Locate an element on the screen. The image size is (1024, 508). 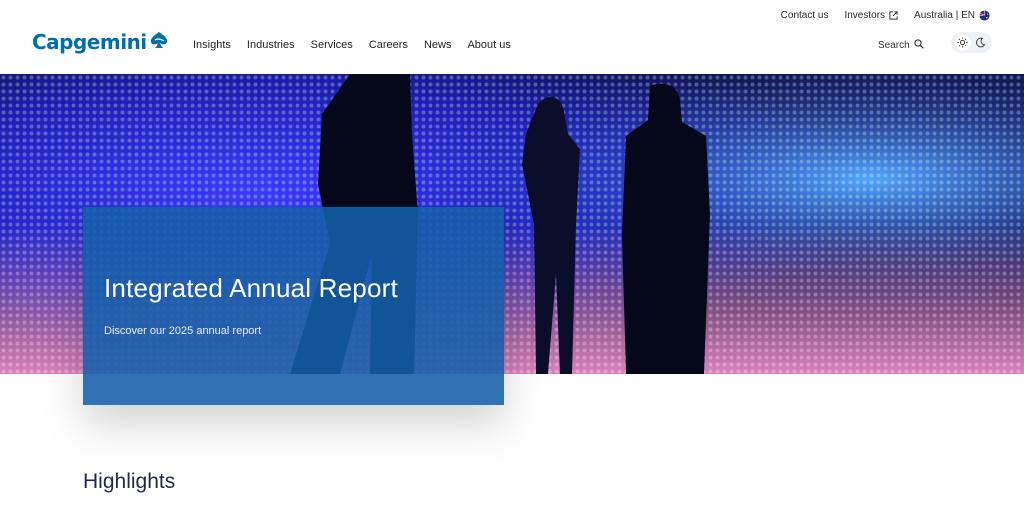
region-selector: Australia | EN is located at coordinates (952, 15).